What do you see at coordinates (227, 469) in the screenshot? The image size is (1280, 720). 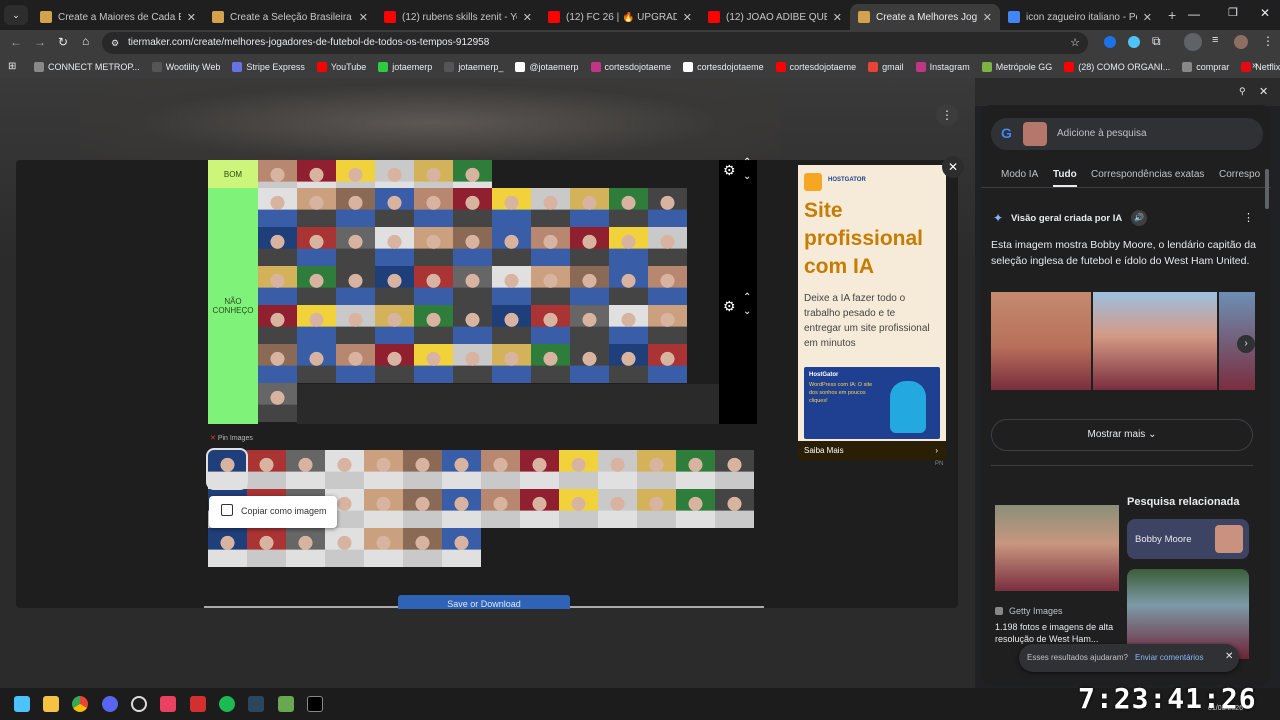 I see `selected-image-frame` at bounding box center [227, 469].